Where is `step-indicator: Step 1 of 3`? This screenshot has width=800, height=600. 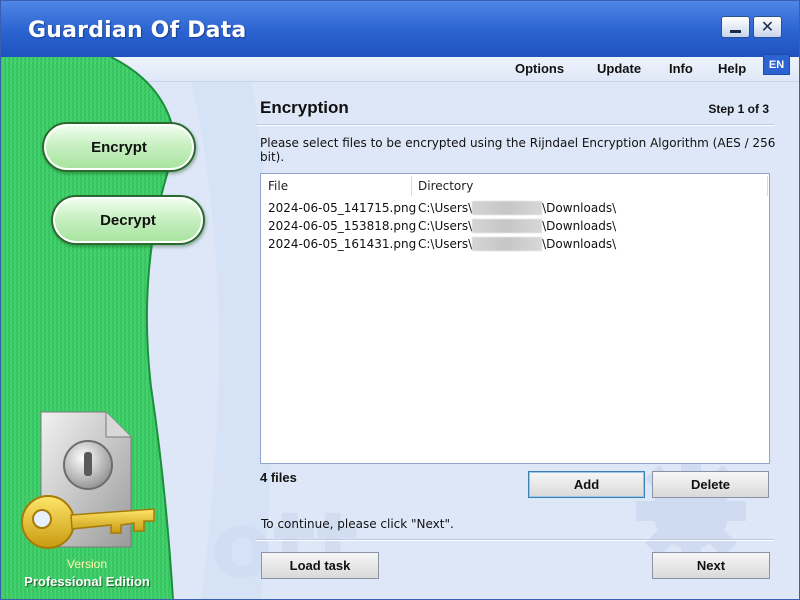
step-indicator: Step 1 of 3 is located at coordinates (738, 109).